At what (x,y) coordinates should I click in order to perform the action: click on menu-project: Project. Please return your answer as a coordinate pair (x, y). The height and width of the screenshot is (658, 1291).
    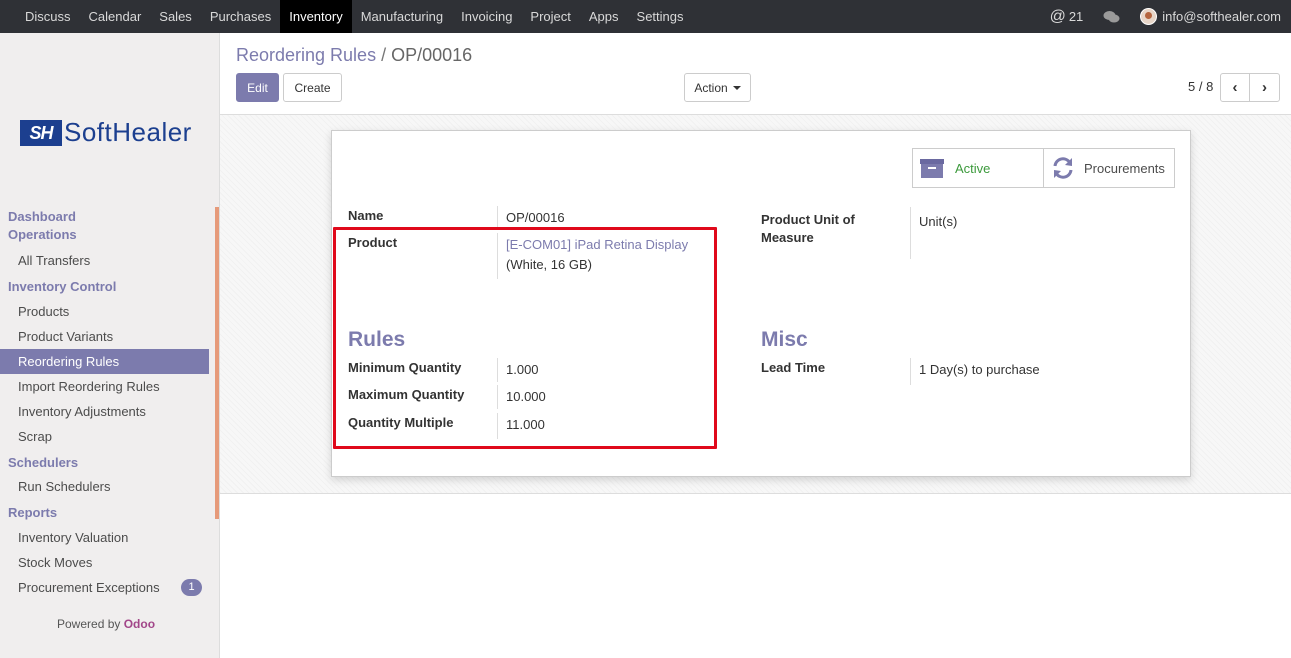
    Looking at the image, I should click on (550, 16).